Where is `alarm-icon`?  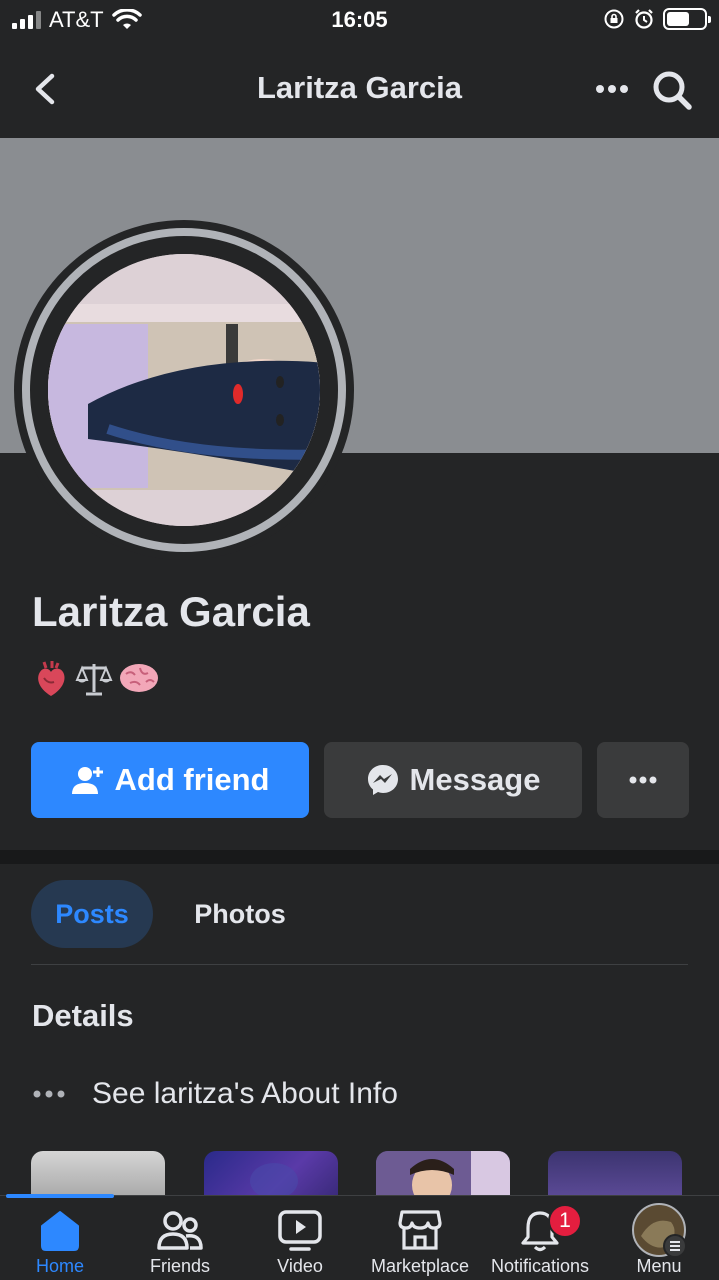
alarm-icon is located at coordinates (644, 19).